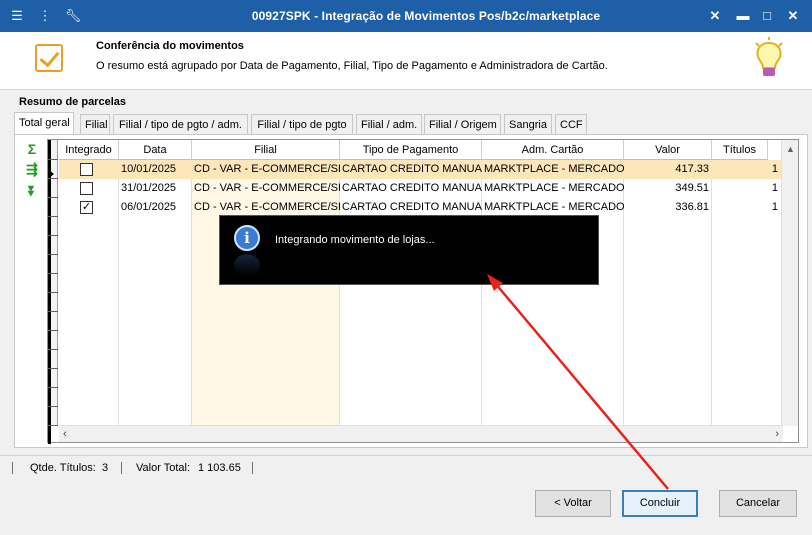 This screenshot has height=535, width=812. What do you see at coordinates (105, 468) in the screenshot?
I see `qtde-titulos-value: 3` at bounding box center [105, 468].